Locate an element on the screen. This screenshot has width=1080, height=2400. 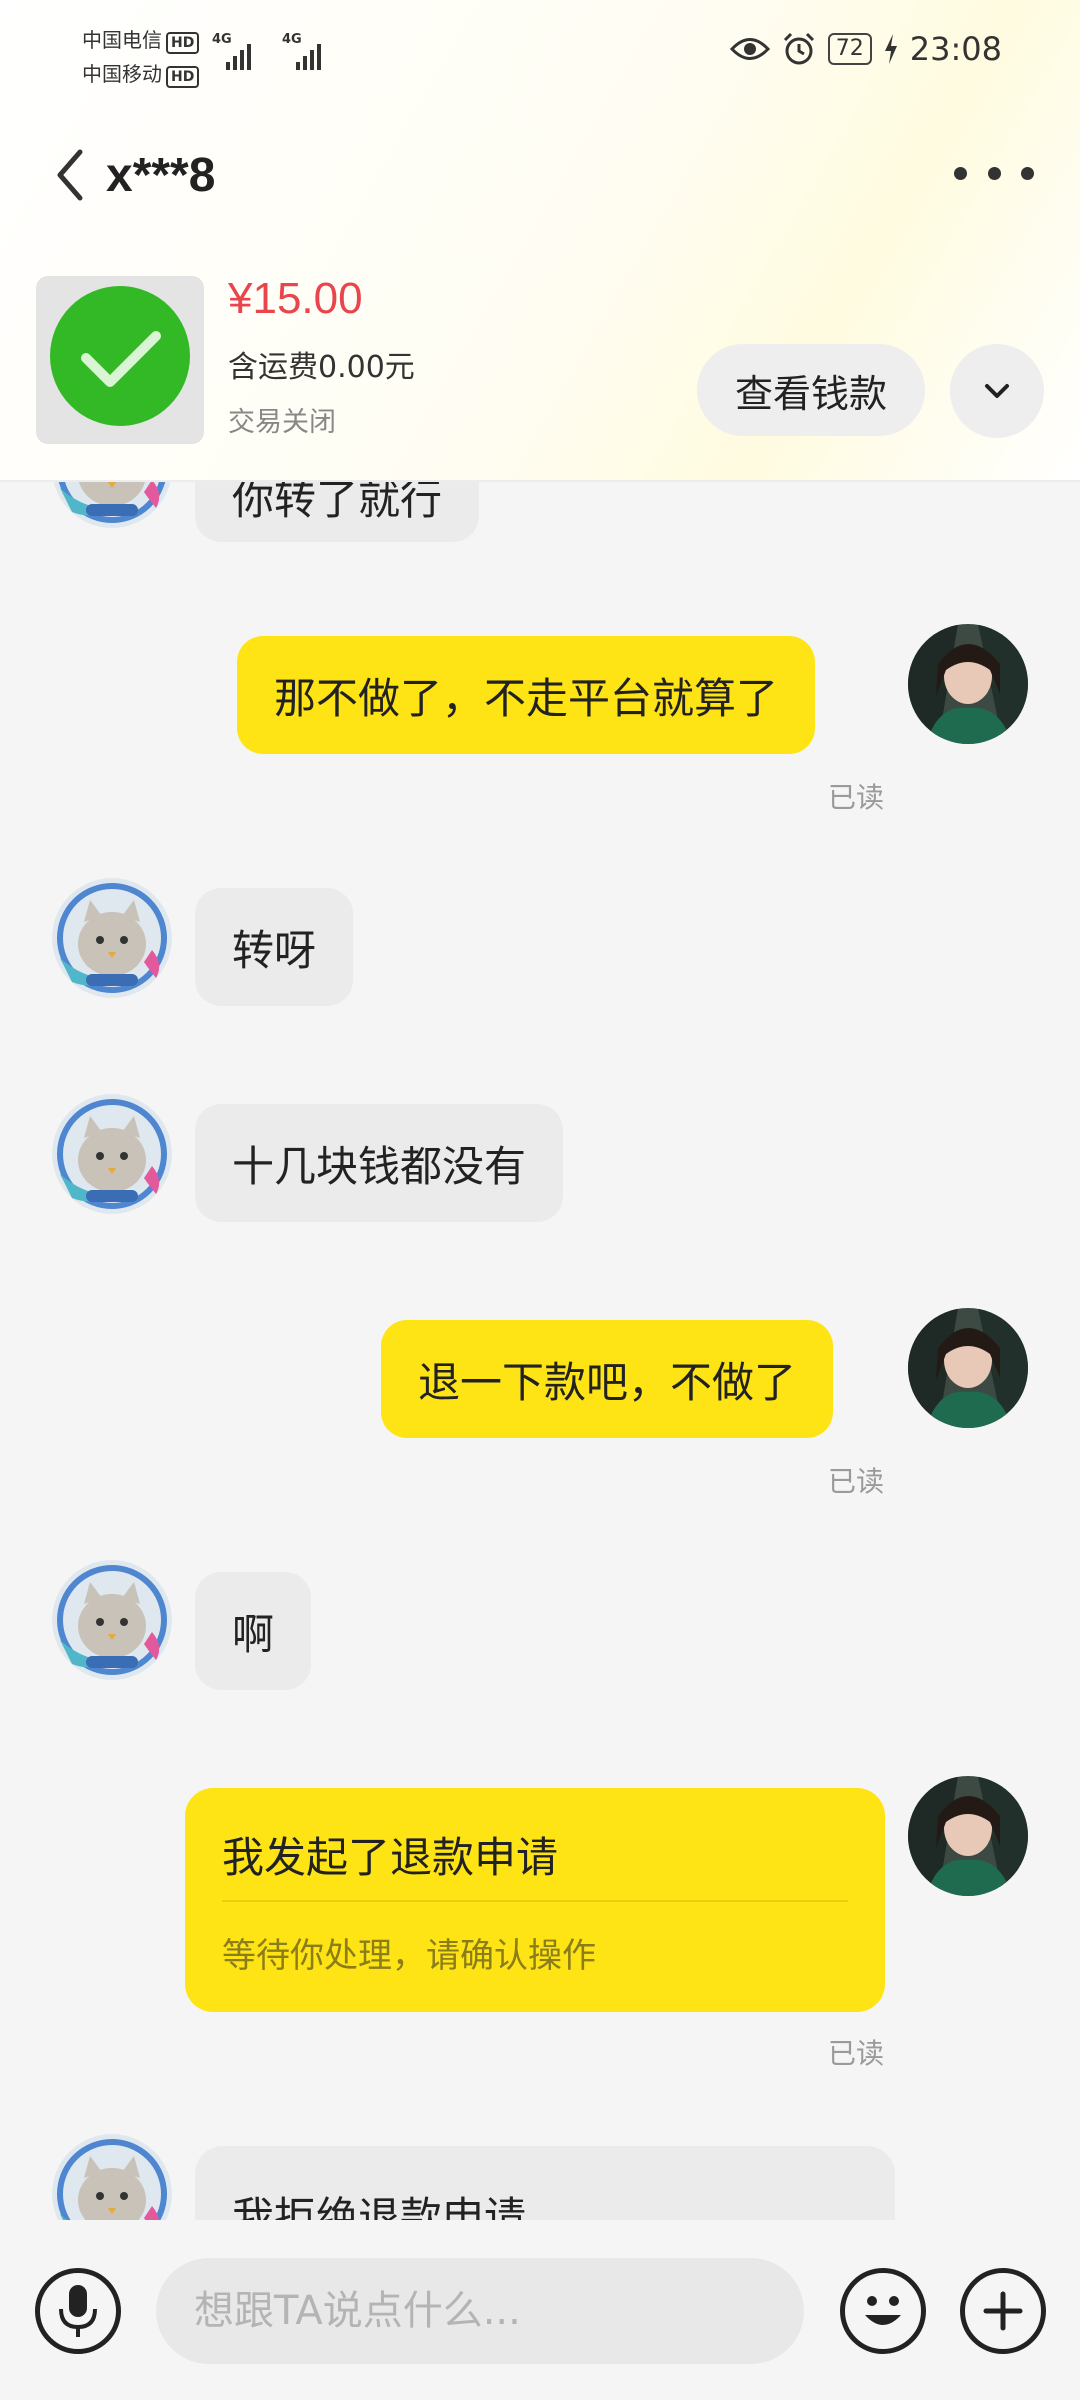
message-text: 那不做了，不走平台就算了 is located at coordinates (526, 698).